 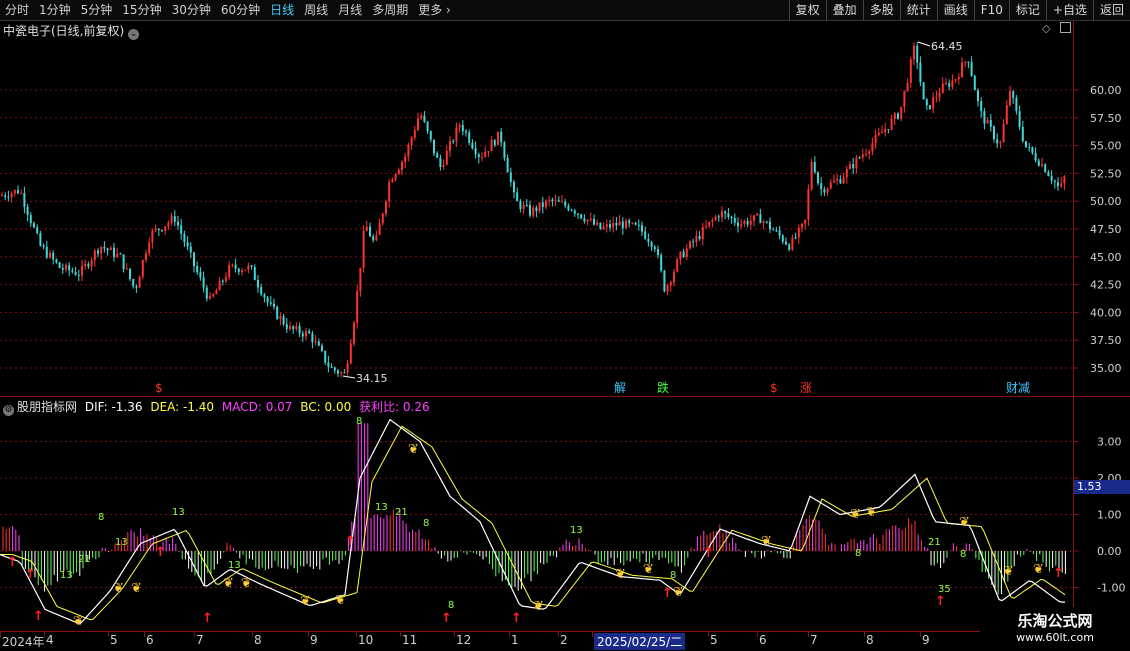 What do you see at coordinates (1106, 201) in the screenshot?
I see `price-tick-label: 50.00` at bounding box center [1106, 201].